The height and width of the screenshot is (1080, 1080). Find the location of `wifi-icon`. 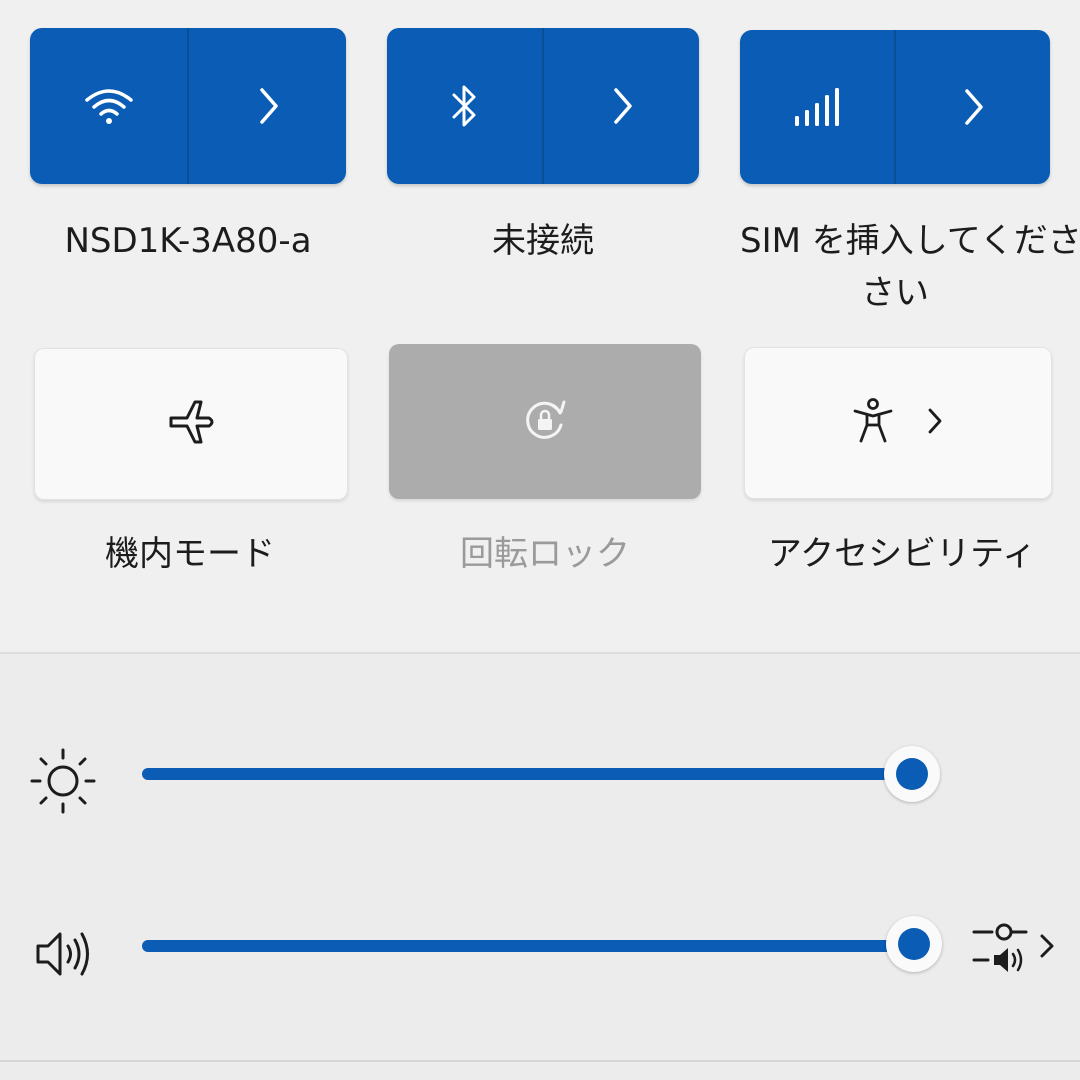

wifi-icon is located at coordinates (109, 106).